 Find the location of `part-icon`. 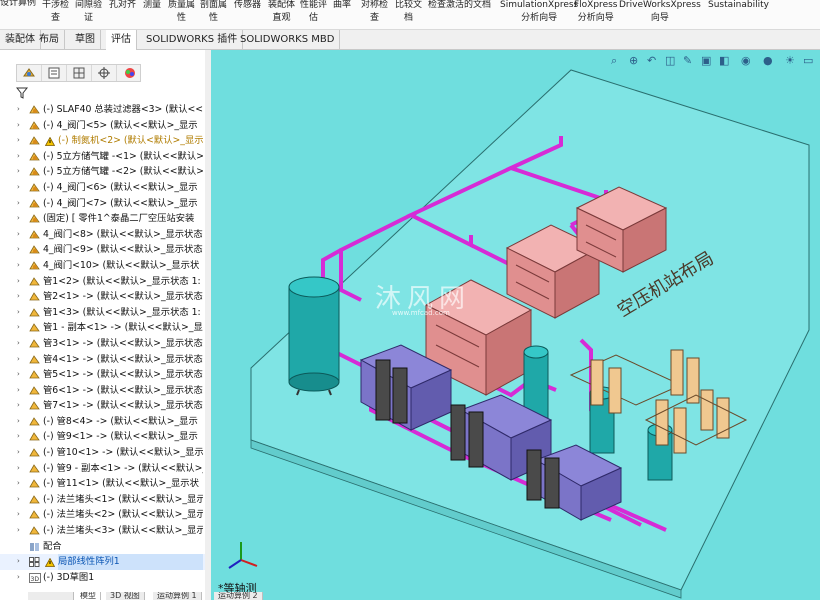

part-icon is located at coordinates (34, 468).